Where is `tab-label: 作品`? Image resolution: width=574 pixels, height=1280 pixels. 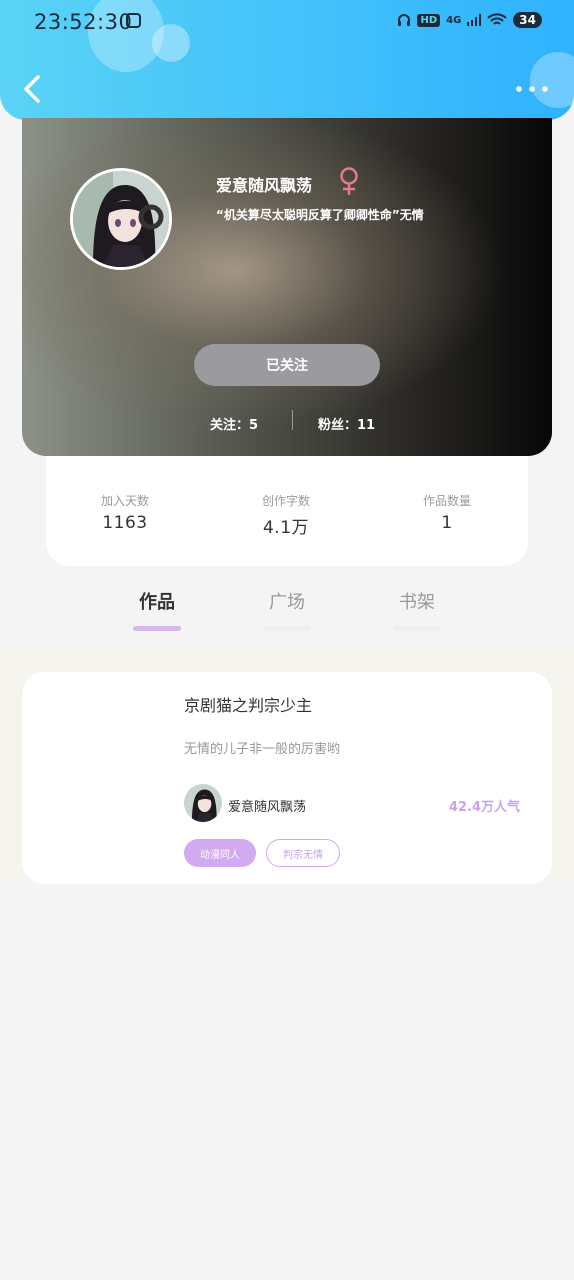 tab-label: 作品 is located at coordinates (157, 602).